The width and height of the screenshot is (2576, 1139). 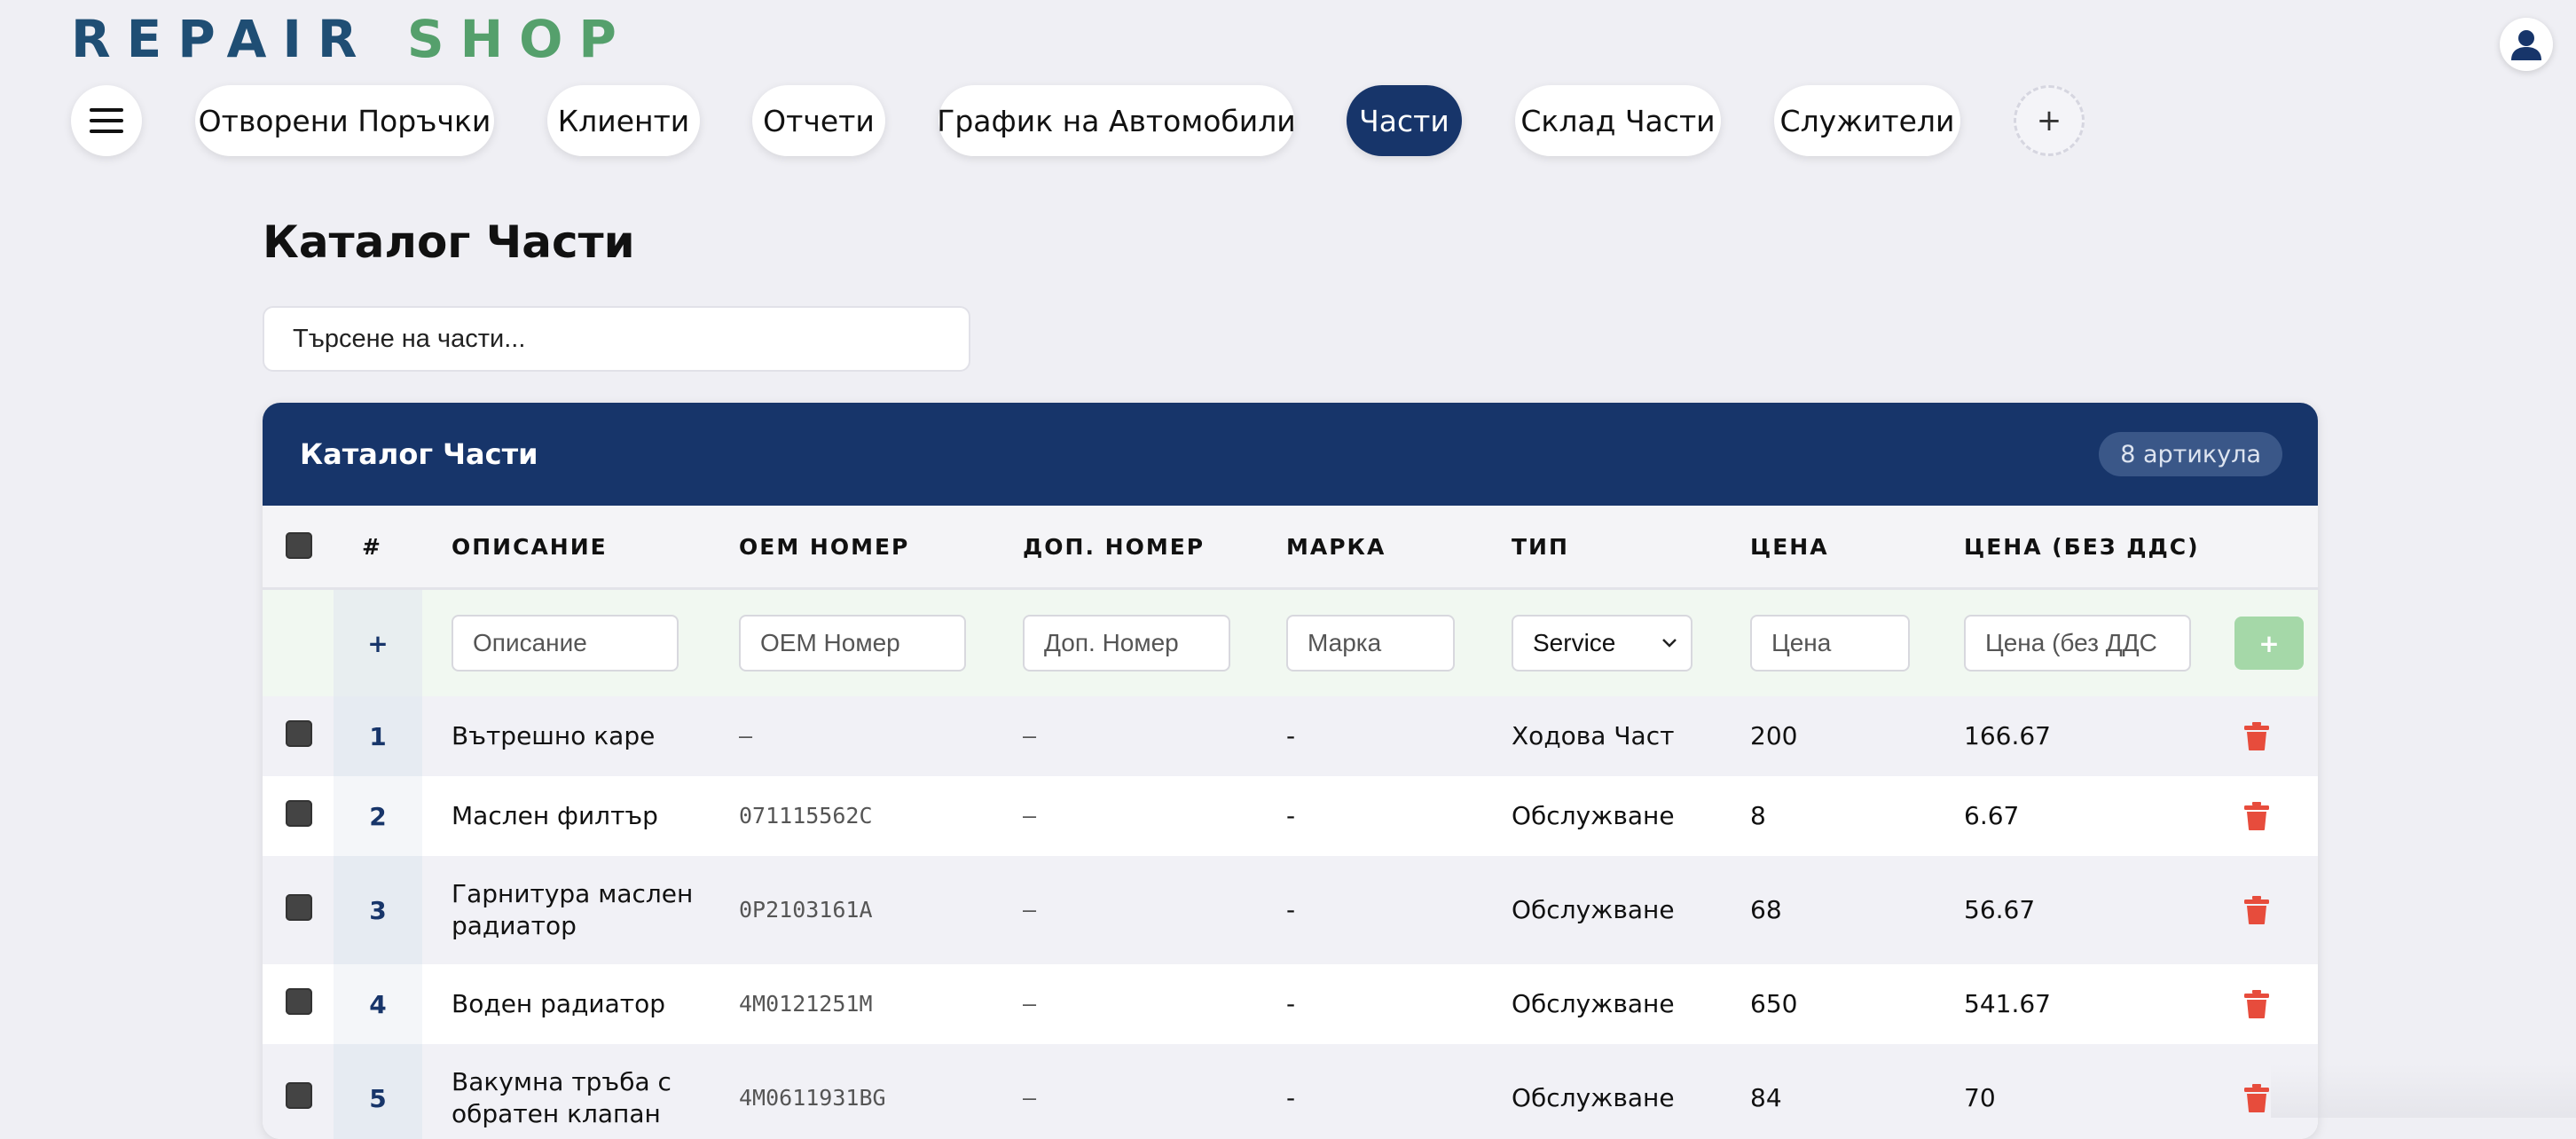 What do you see at coordinates (812, 1098) in the screenshot?
I see `row-oem-number: 4M0611931BG` at bounding box center [812, 1098].